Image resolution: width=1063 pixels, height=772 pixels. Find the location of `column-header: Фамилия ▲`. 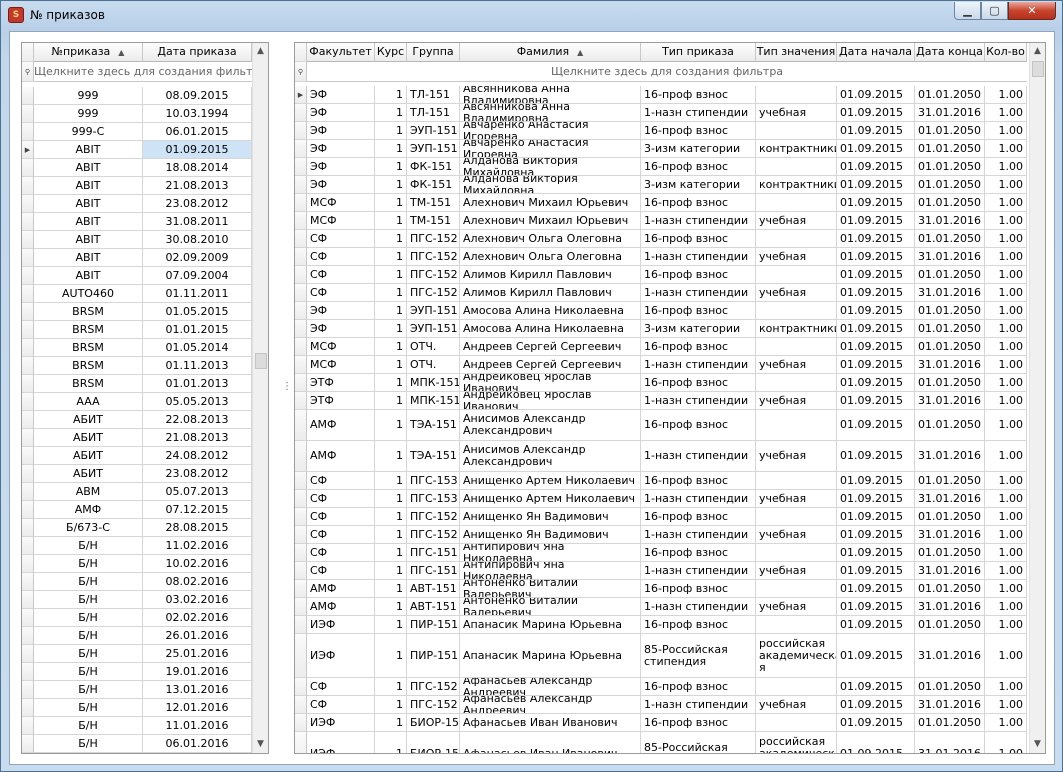

column-header: Фамилия ▲ is located at coordinates (550, 52).